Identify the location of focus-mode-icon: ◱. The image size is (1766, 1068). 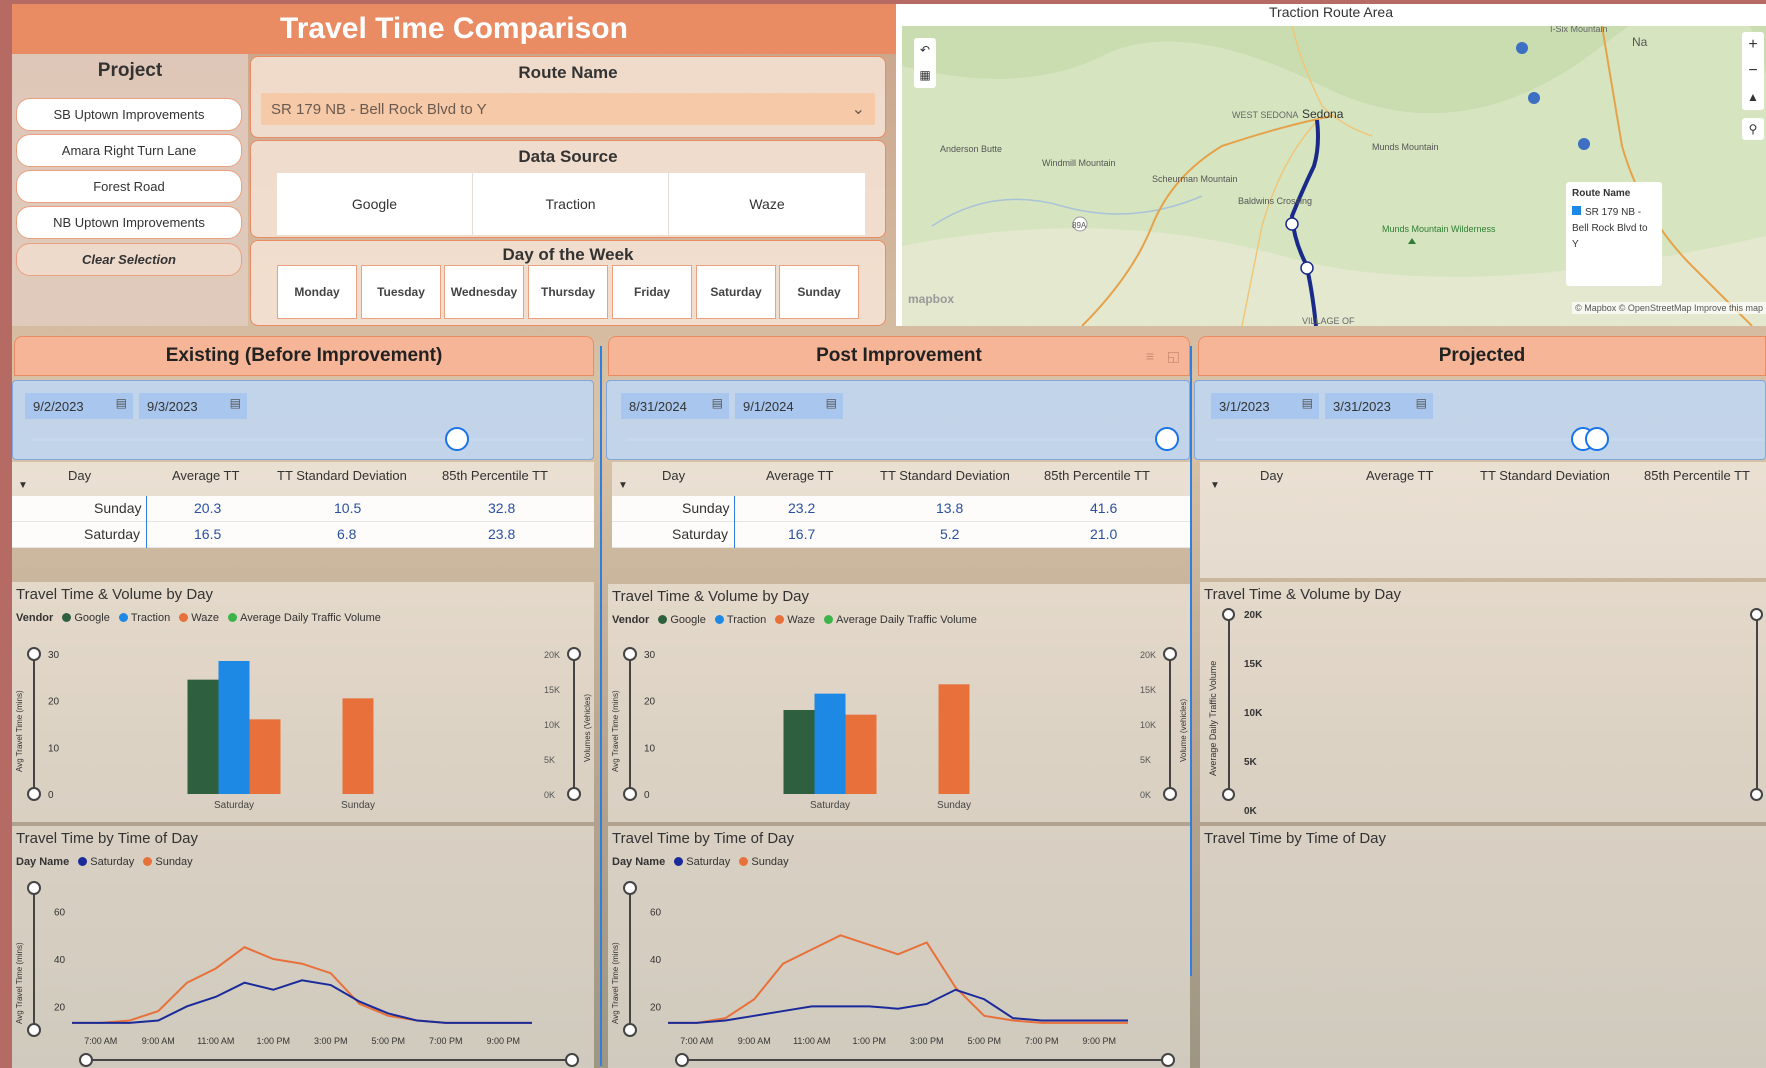
(1173, 356).